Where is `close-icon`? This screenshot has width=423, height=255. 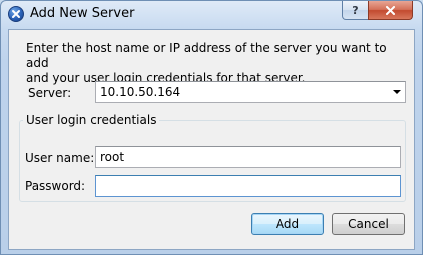 close-icon is located at coordinates (390, 10).